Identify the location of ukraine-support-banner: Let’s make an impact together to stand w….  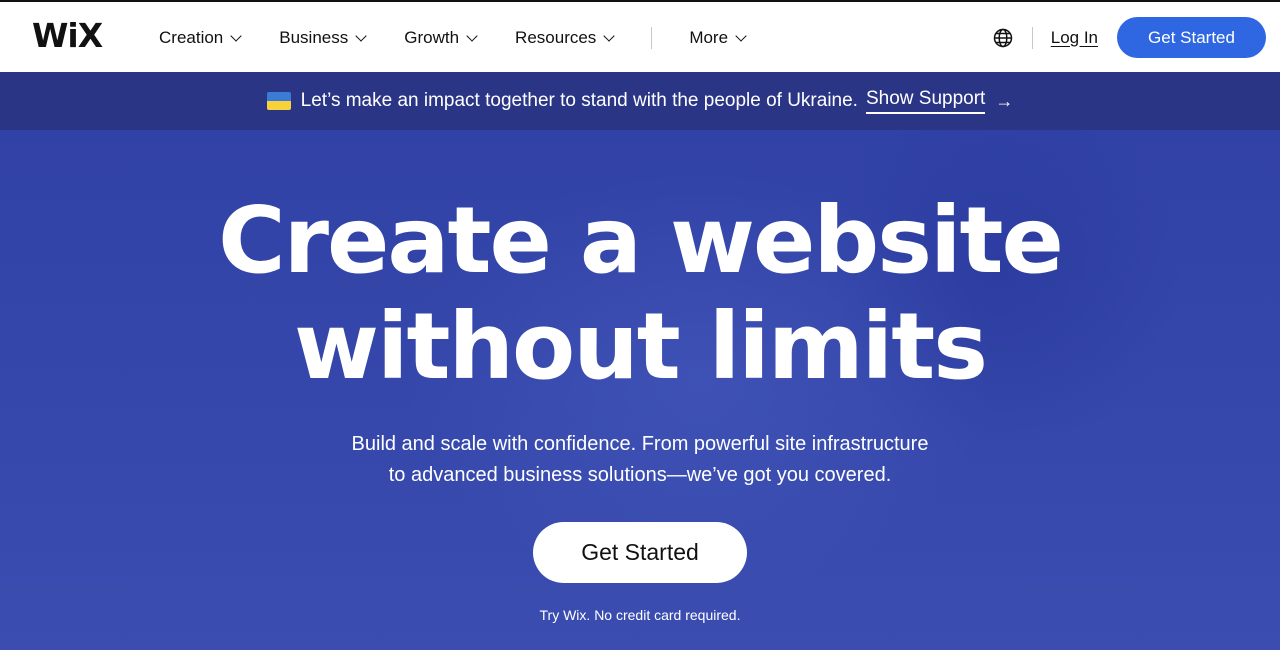
(640, 101).